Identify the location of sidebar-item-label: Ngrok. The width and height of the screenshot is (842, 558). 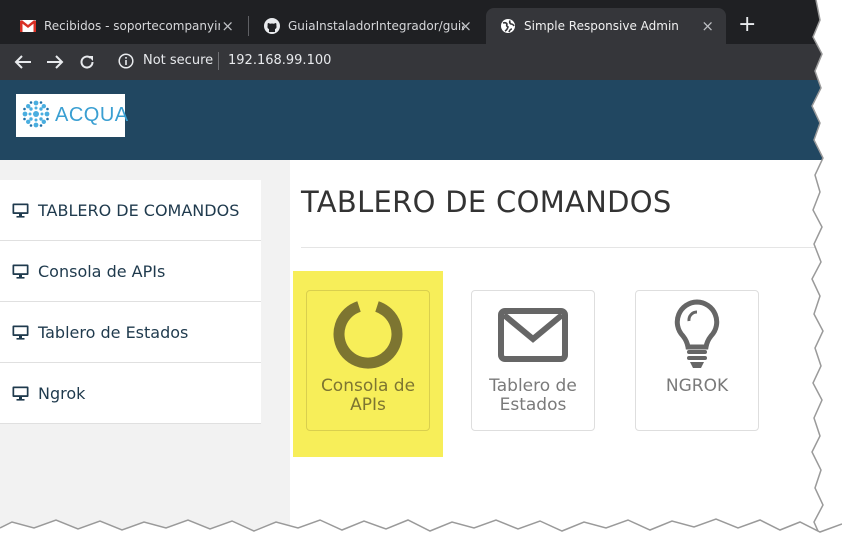
(62, 393).